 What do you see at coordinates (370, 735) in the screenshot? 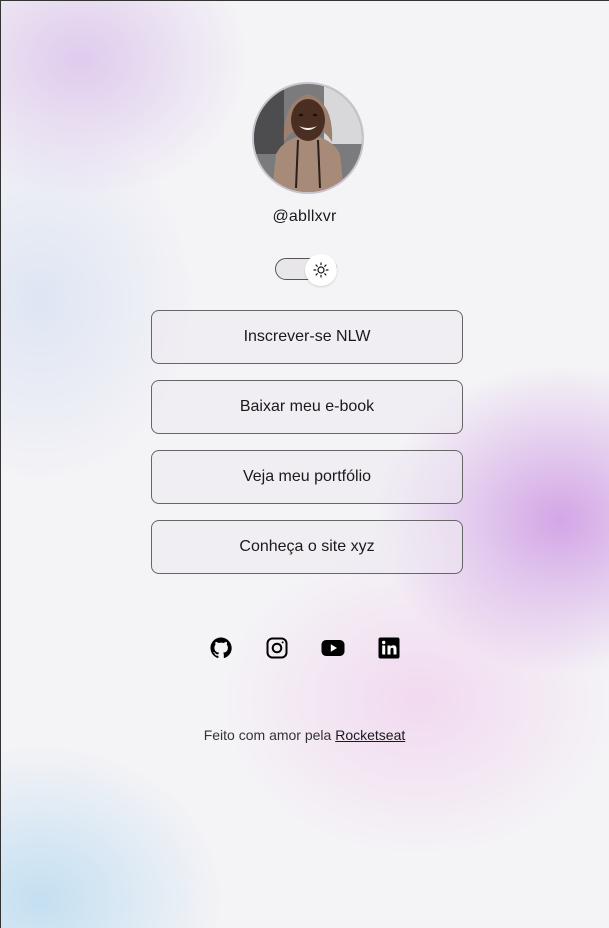
I see `rocketseat-link: Rocketseat` at bounding box center [370, 735].